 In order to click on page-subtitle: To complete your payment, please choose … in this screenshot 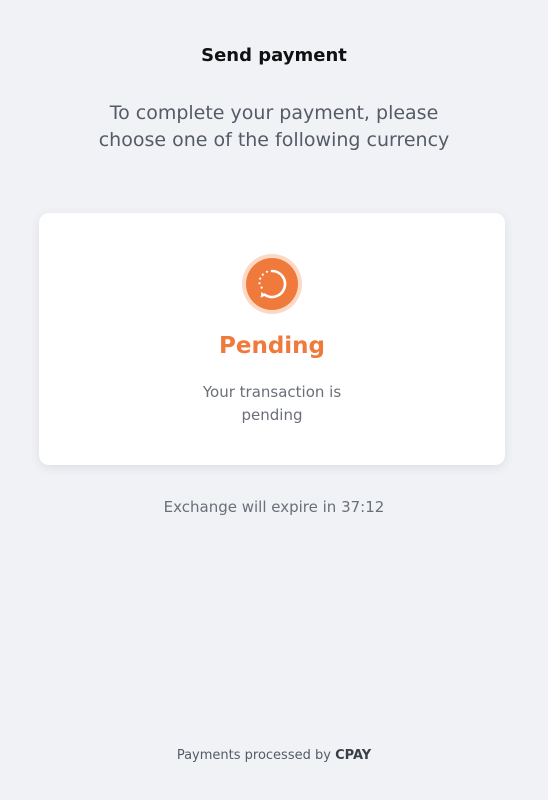, I will do `click(274, 126)`.